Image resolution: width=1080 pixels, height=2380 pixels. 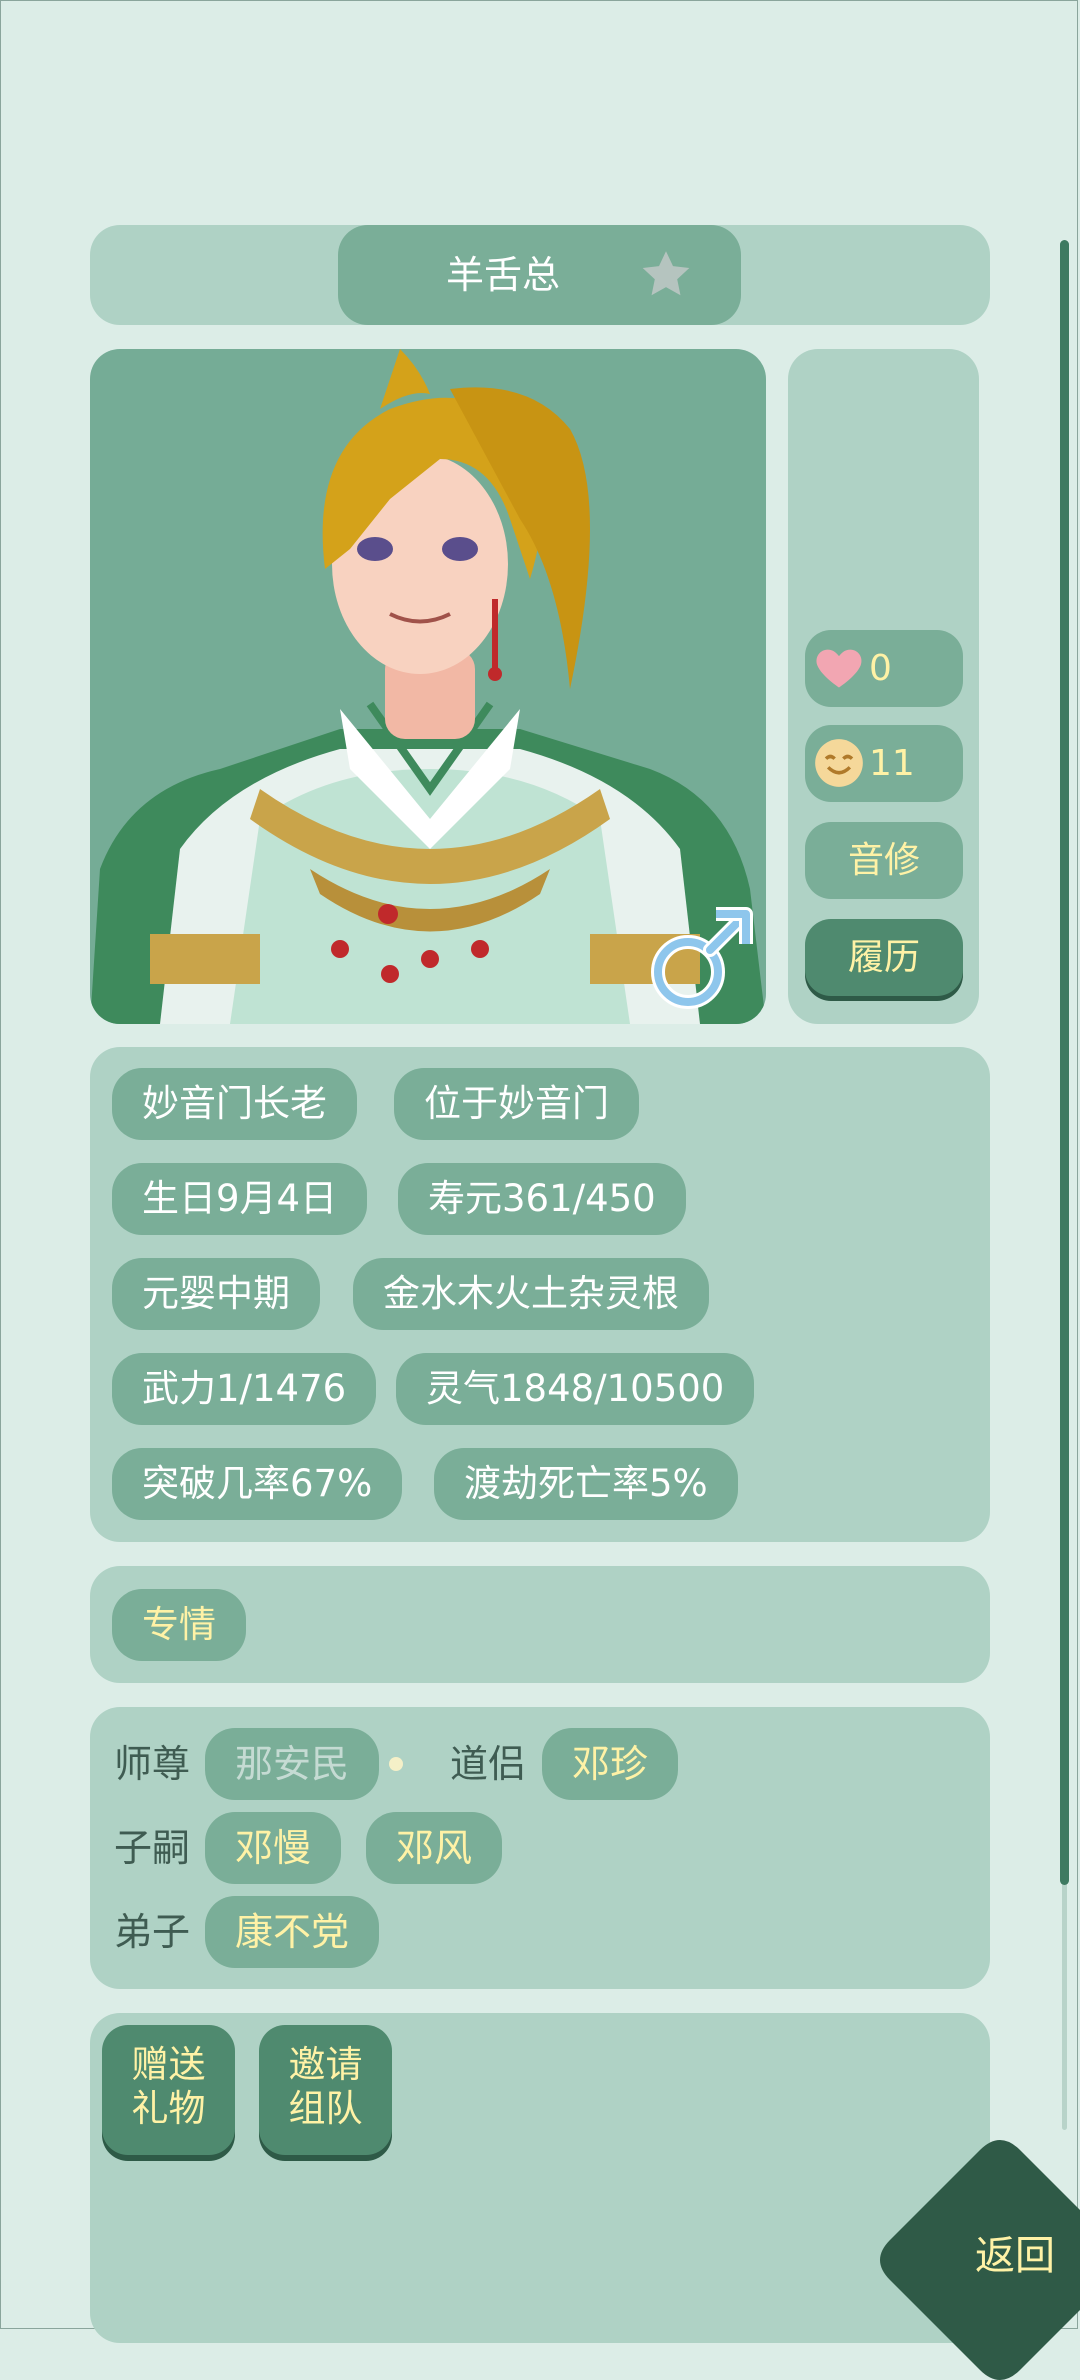 I want to click on master-label: 师尊, so click(x=152, y=1764).